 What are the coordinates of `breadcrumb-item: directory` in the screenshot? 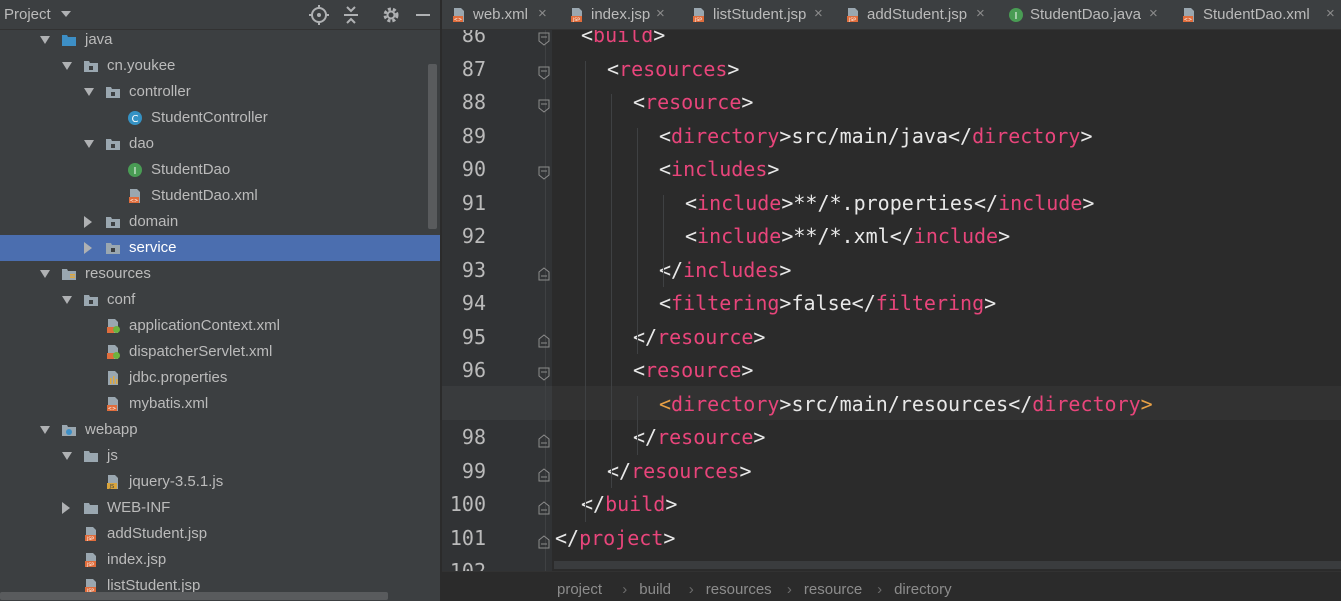 It's located at (923, 589).